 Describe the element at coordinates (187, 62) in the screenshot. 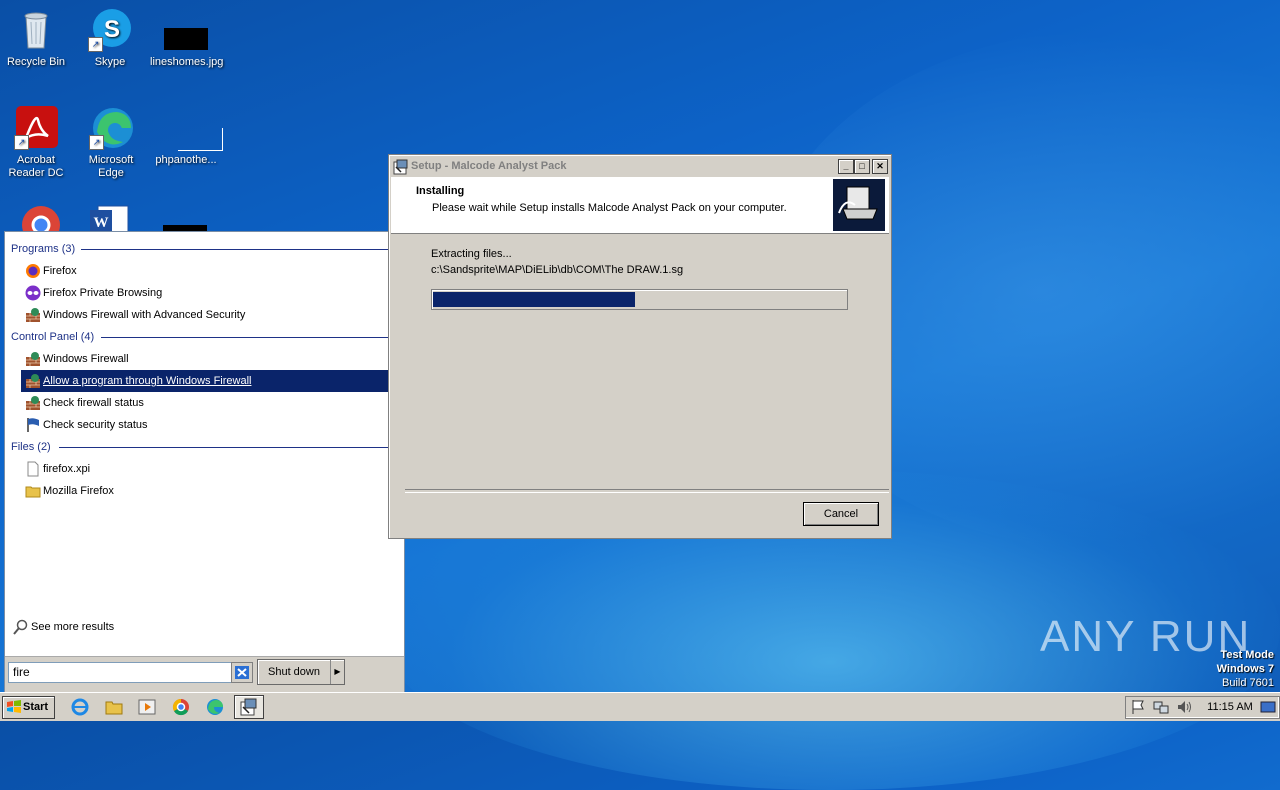

I see `desktop-icon-label: lineshomes.jpg` at that location.